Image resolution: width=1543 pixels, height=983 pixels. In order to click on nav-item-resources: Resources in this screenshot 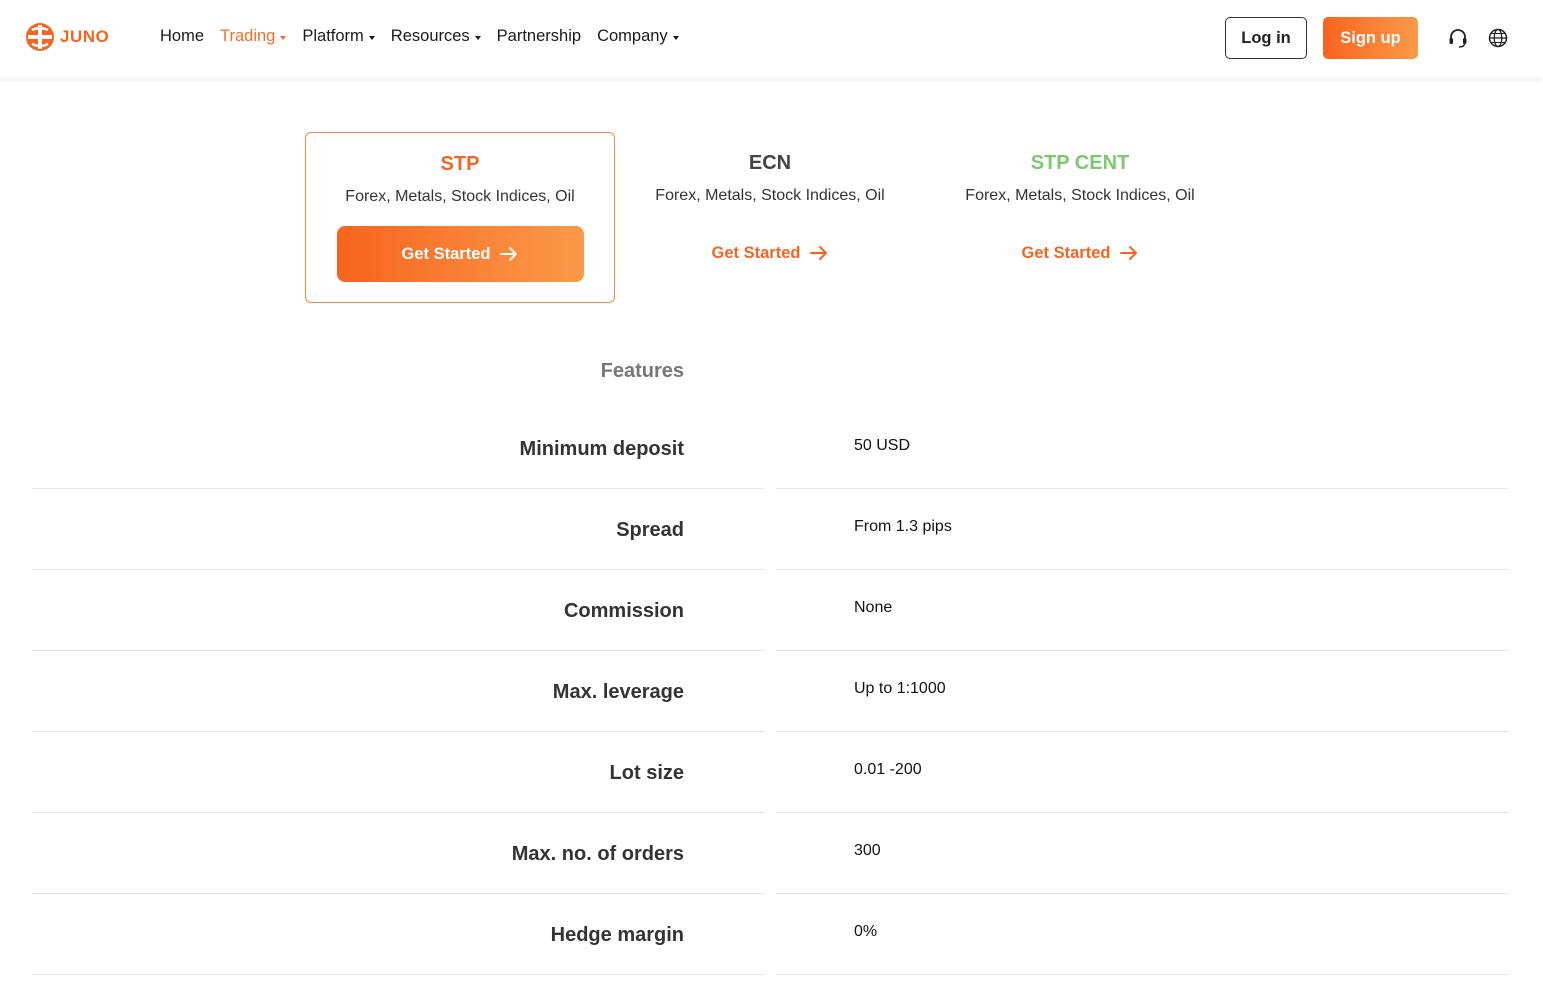, I will do `click(436, 36)`.